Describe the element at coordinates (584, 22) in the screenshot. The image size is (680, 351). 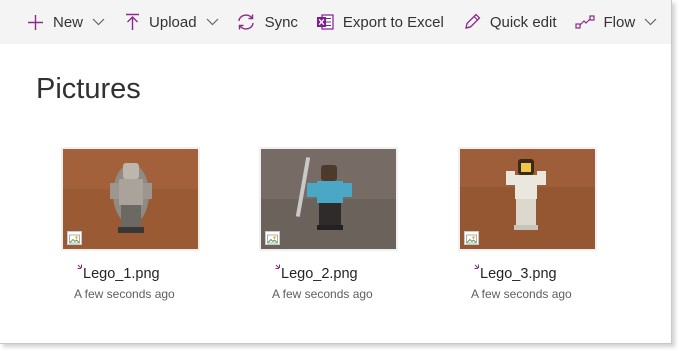
I see `flow-icon` at that location.